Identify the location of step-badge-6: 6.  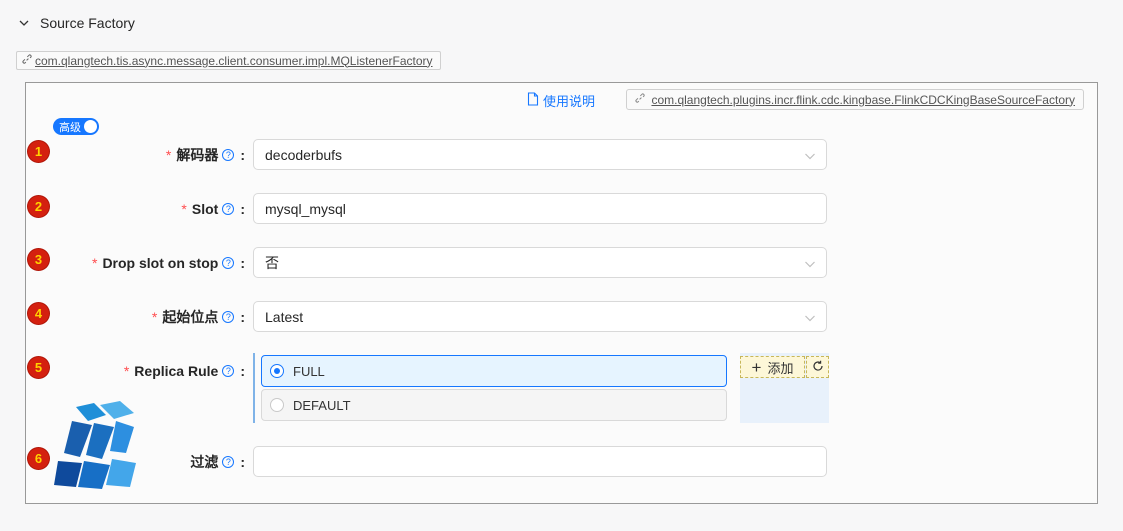
(38, 458).